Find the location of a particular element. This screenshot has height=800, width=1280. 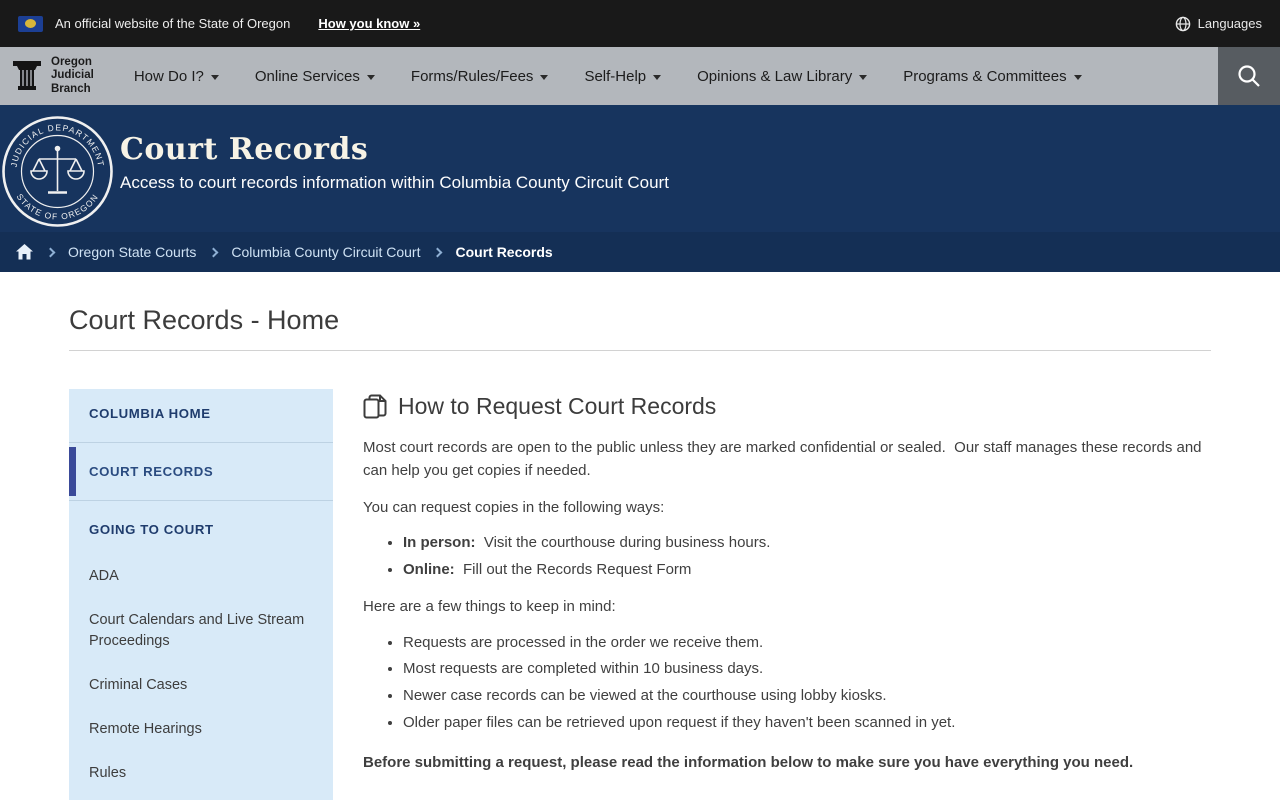

home-icon is located at coordinates (24, 252).